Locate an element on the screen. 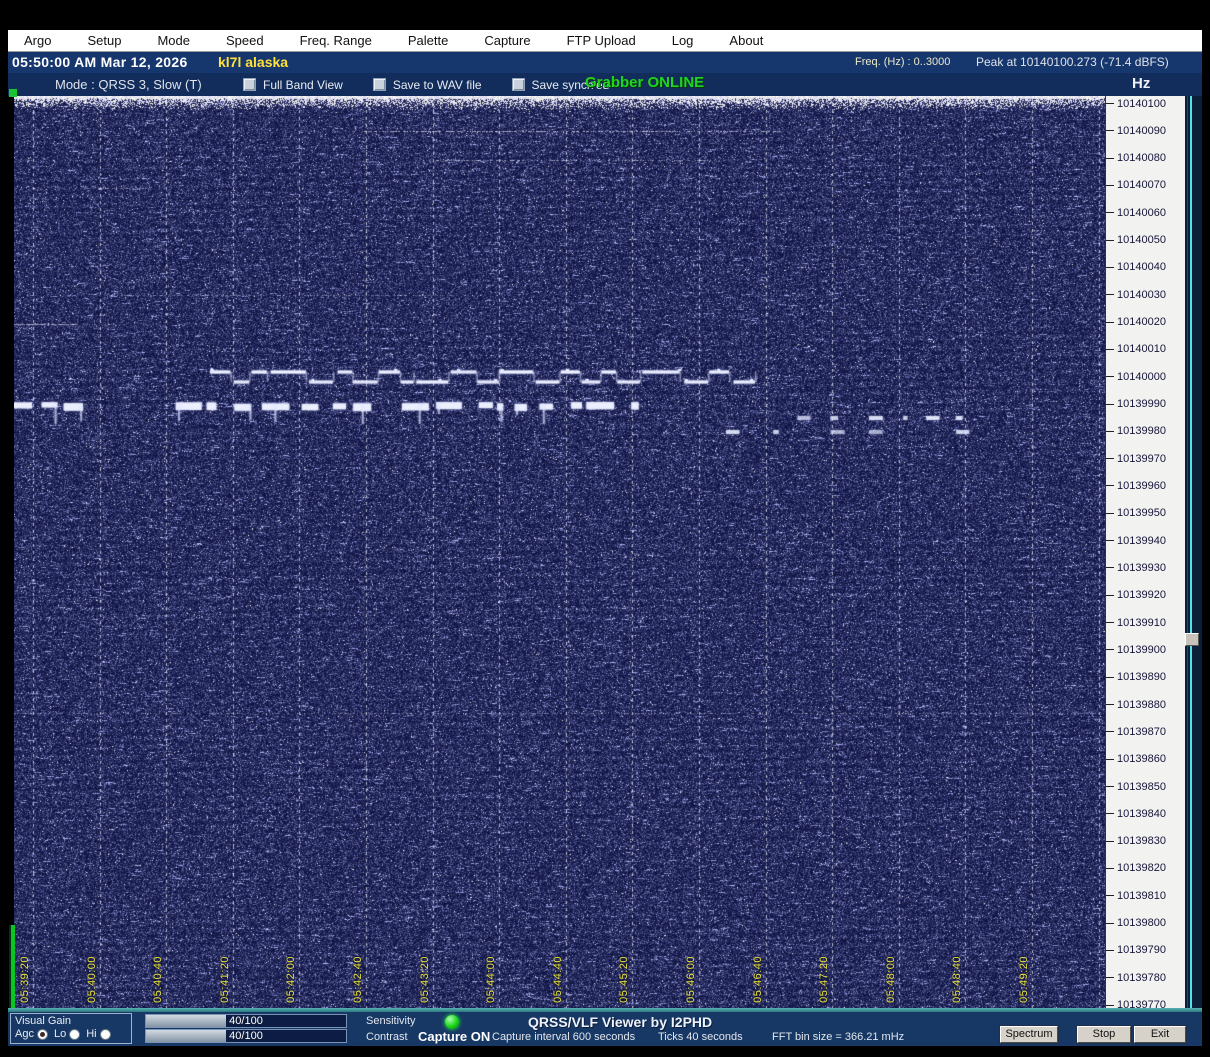  contrast-slider: 40/100 is located at coordinates (246, 1036).